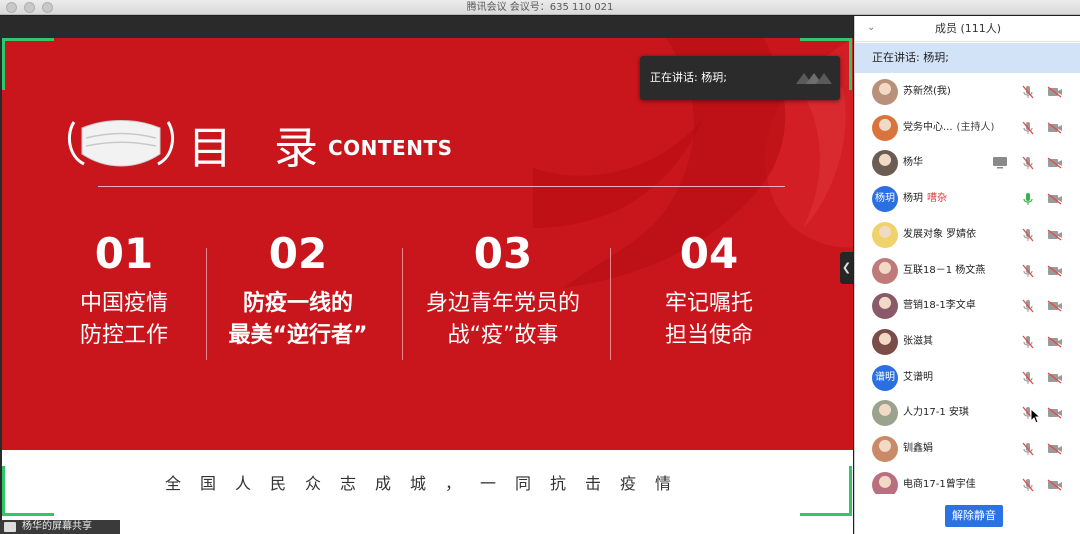 The width and height of the screenshot is (1080, 534). What do you see at coordinates (709, 291) in the screenshot?
I see `toc-item-4: 04 牢记嘱托 担当使命` at bounding box center [709, 291].